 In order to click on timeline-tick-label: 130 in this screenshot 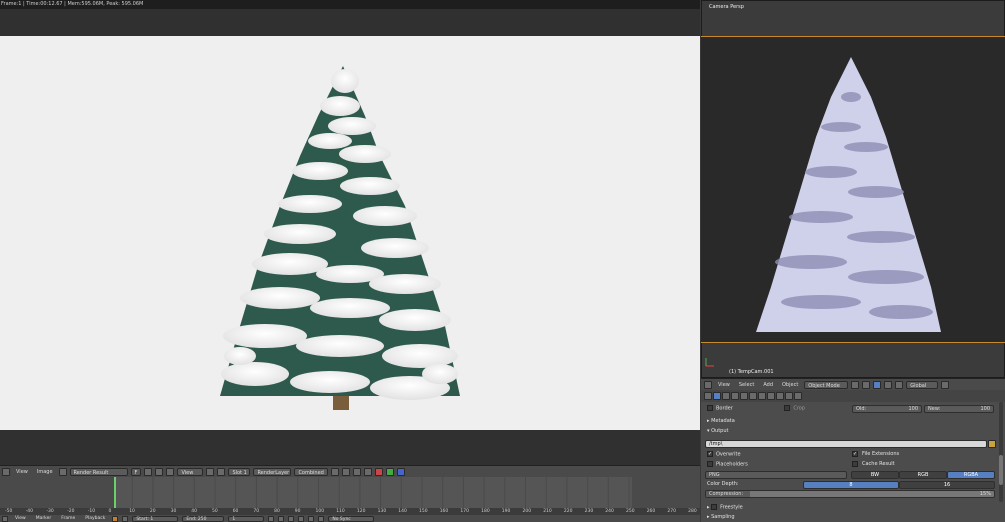, I will do `click(382, 511)`.